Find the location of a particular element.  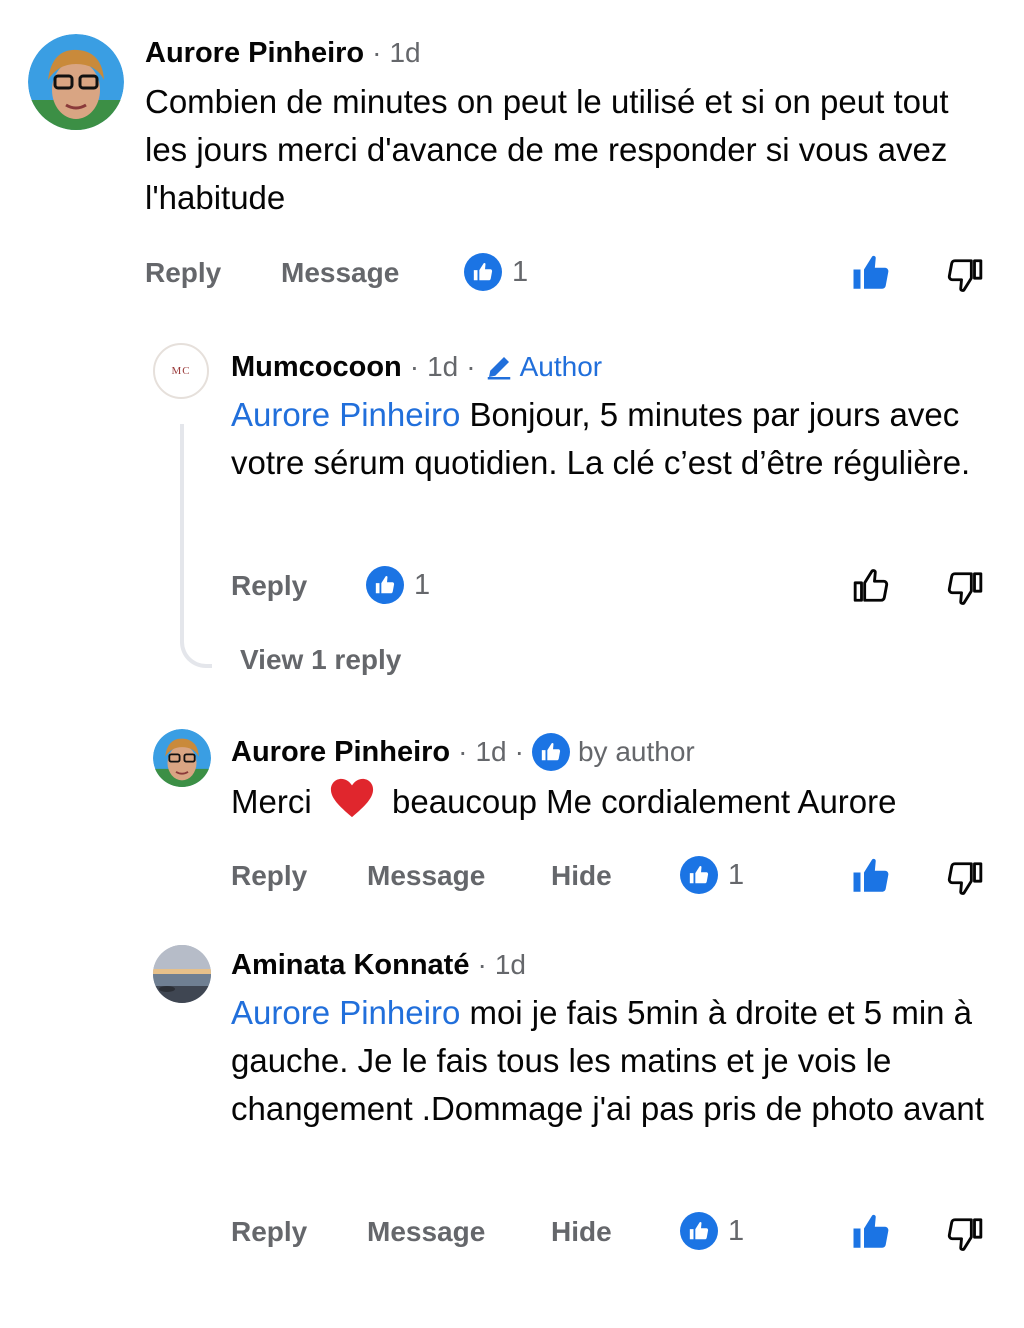

comment-header: Aurore Pinheiro · 1d is located at coordinates (283, 53).